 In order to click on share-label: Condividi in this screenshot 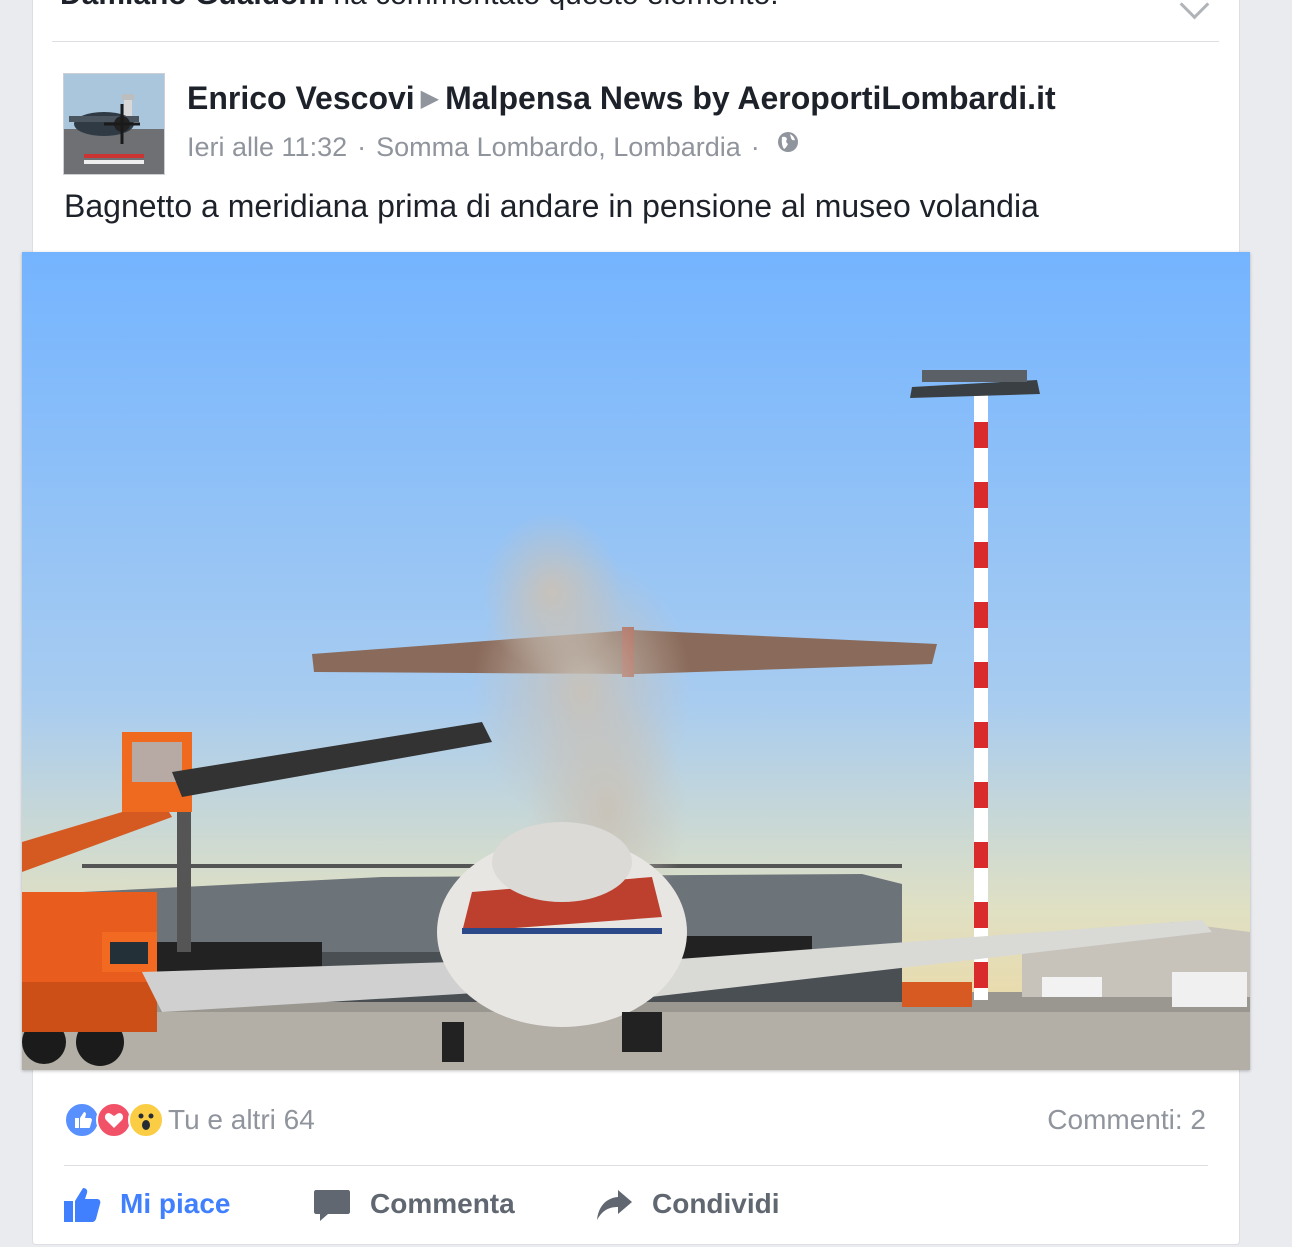, I will do `click(716, 1203)`.